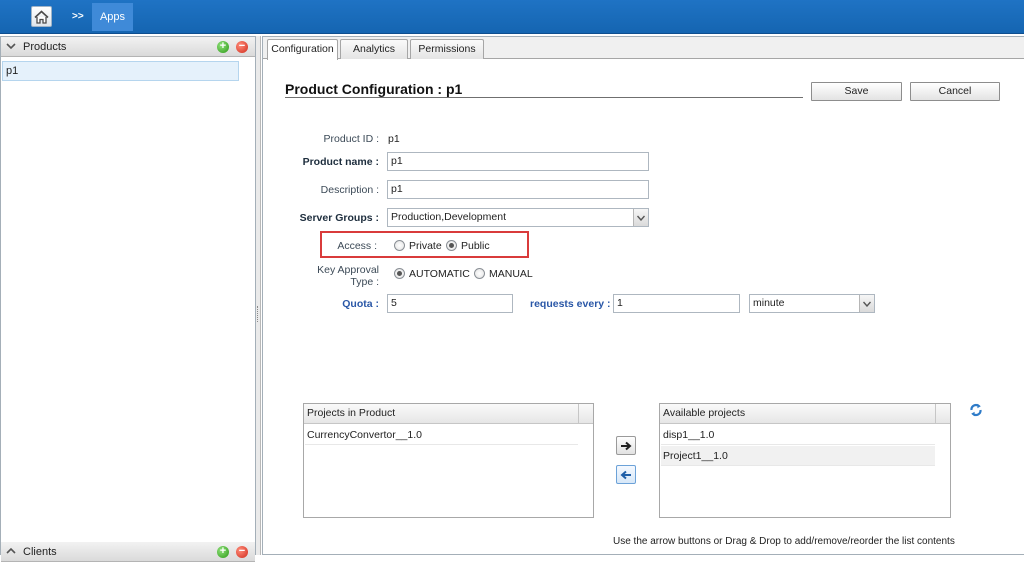  Describe the element at coordinates (302, 49) in the screenshot. I see `tab-configuration: Configuration` at that location.